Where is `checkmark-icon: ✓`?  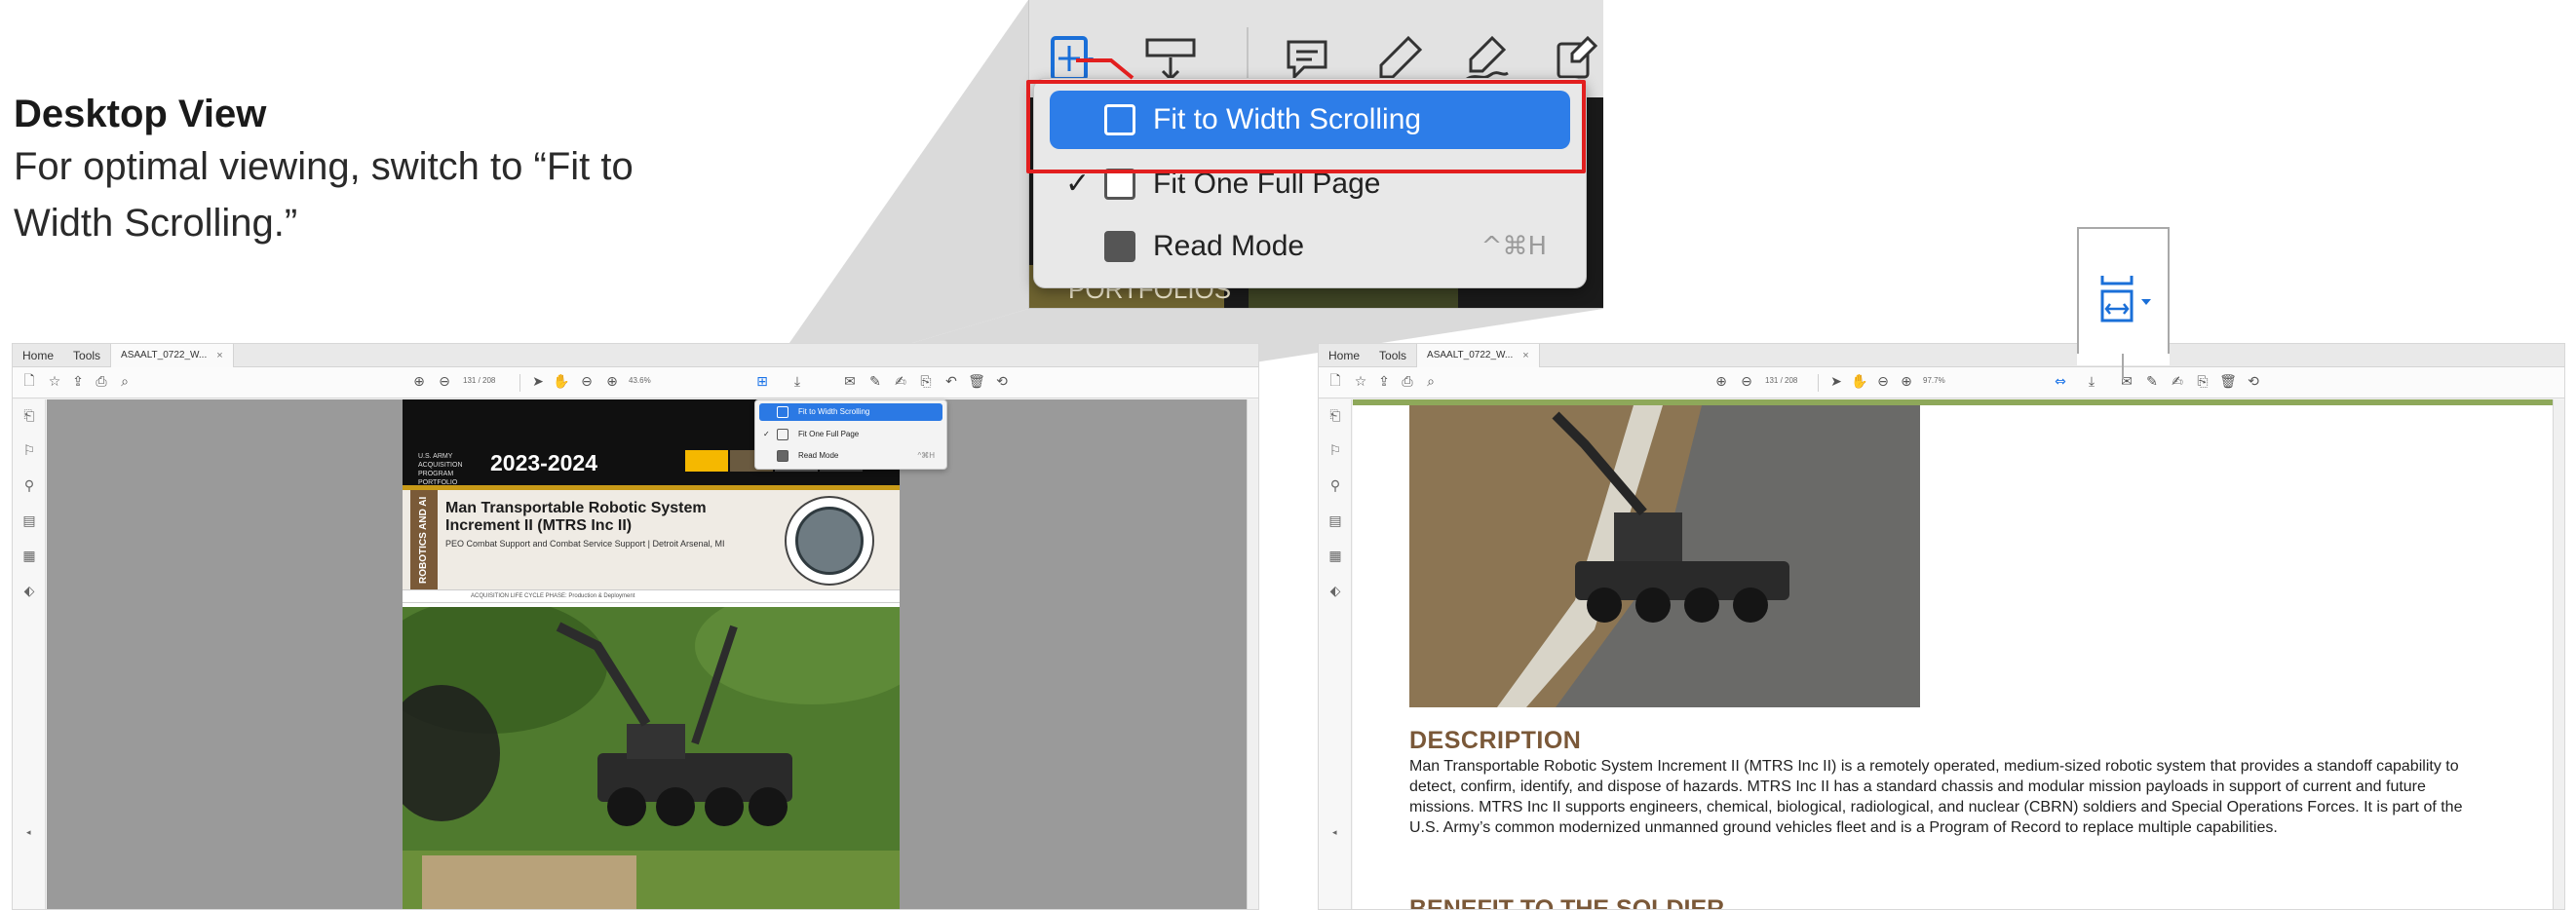
checkmark-icon: ✓ is located at coordinates (766, 434).